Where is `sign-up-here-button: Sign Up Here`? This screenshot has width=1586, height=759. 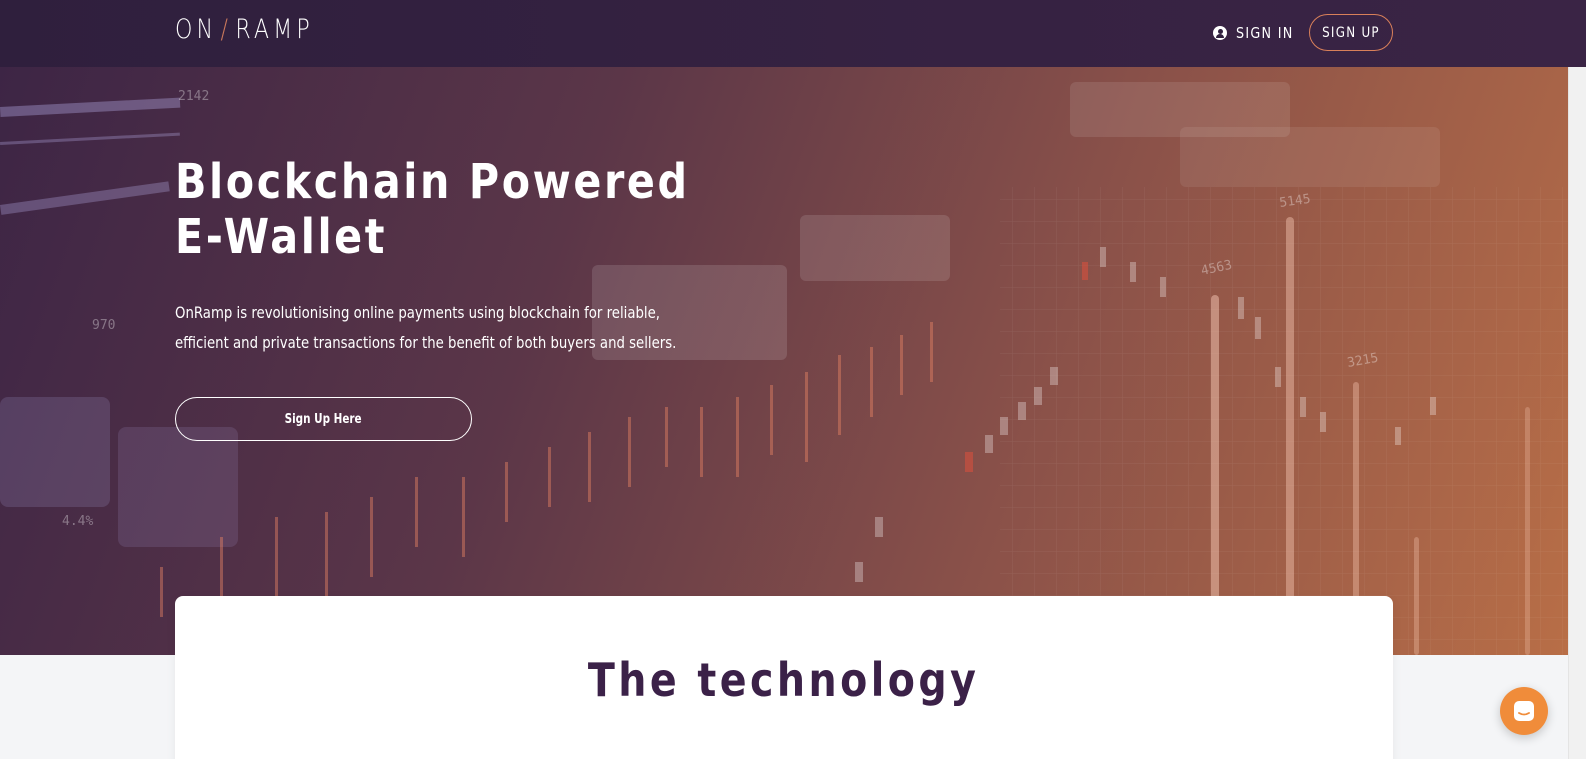
sign-up-here-button: Sign Up Here is located at coordinates (323, 419).